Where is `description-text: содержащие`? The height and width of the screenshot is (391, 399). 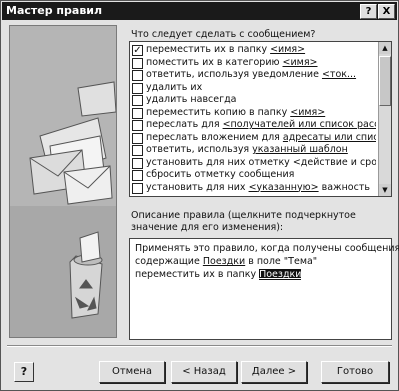 description-text: содержащие is located at coordinates (169, 261).